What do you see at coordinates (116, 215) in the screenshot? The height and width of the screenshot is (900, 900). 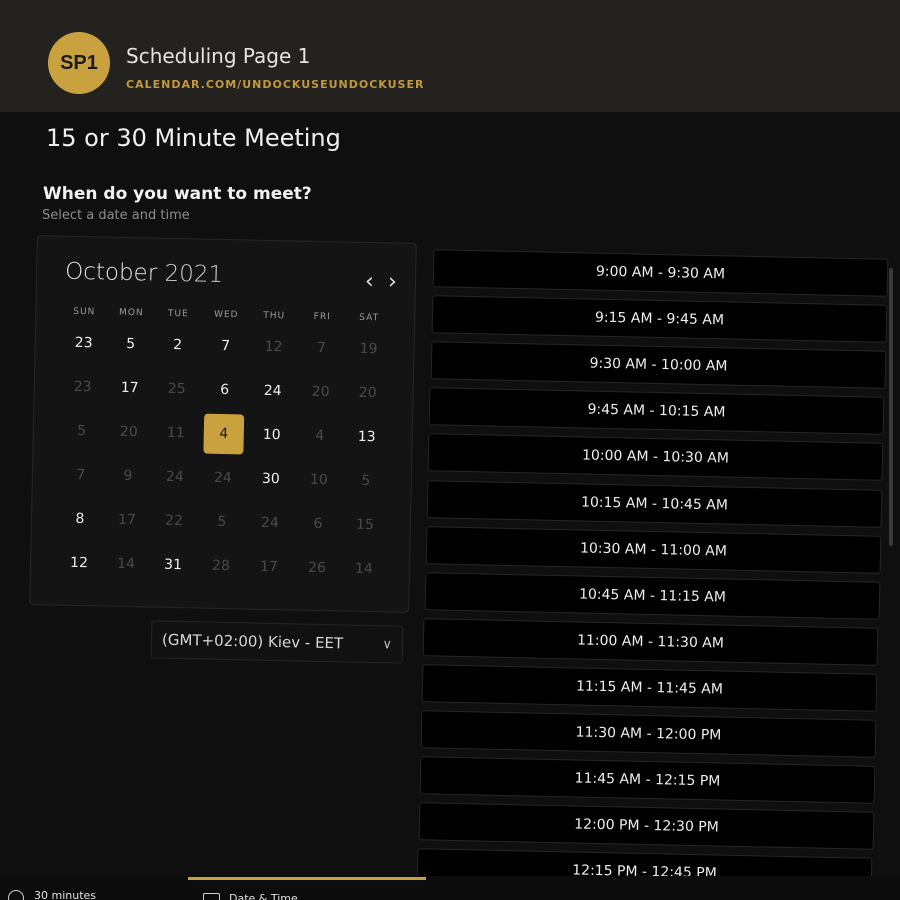 I see `meeting-instruction: Select a date and time` at bounding box center [116, 215].